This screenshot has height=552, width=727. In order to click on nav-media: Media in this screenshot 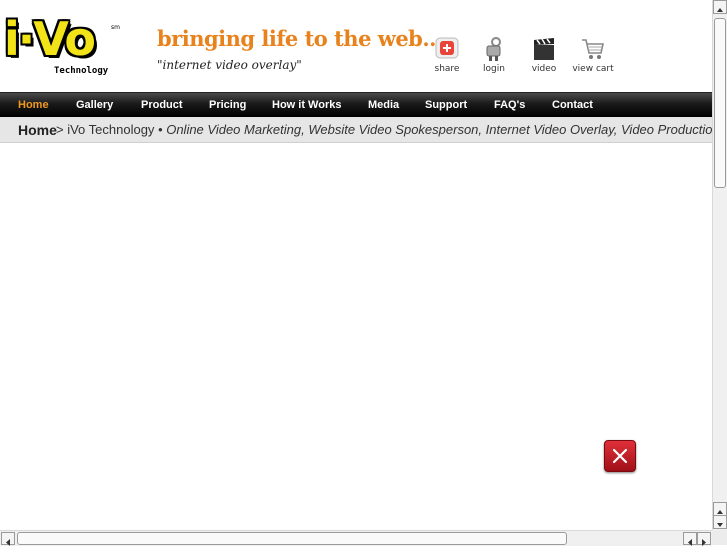, I will do `click(383, 105)`.